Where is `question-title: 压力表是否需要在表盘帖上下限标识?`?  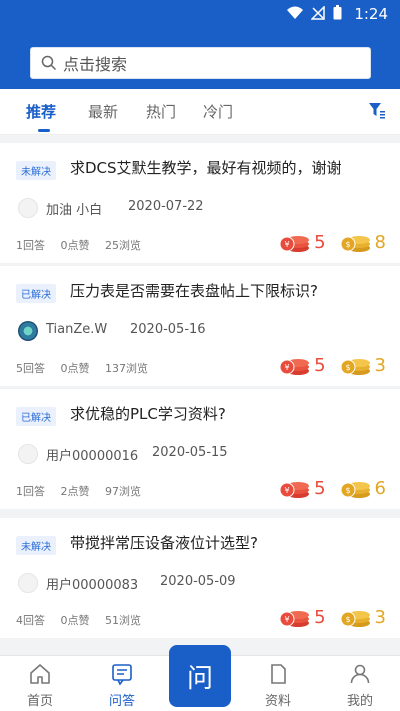 question-title: 压力表是否需要在表盘帖上下限标识? is located at coordinates (194, 290).